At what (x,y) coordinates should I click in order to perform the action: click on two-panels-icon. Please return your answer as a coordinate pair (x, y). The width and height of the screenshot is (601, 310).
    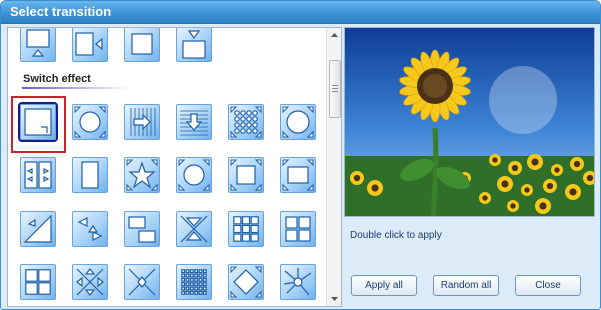
    Looking at the image, I should click on (142, 229).